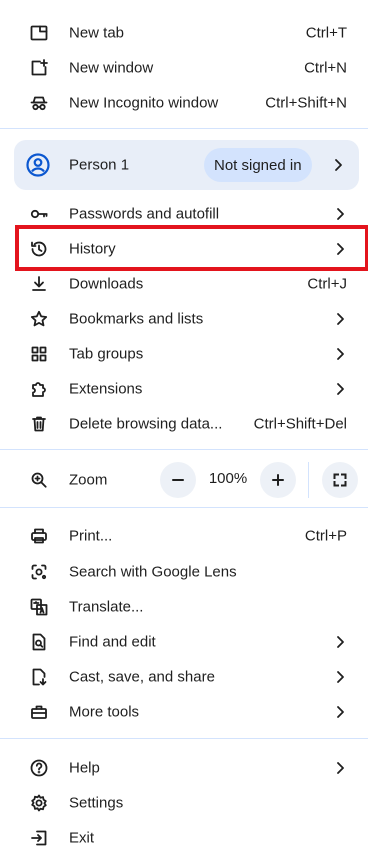  I want to click on menu-item-settings: Settings, so click(184, 802).